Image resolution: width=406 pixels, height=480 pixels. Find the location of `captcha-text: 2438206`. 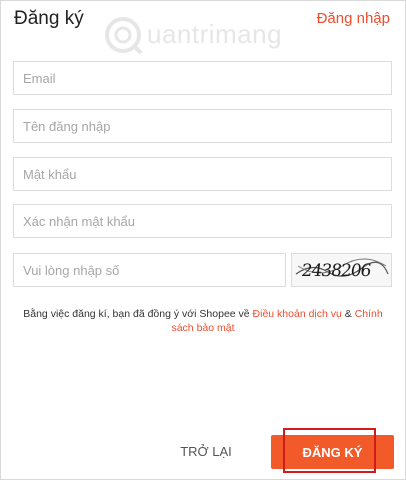

captcha-text: 2438206 is located at coordinates (336, 271).